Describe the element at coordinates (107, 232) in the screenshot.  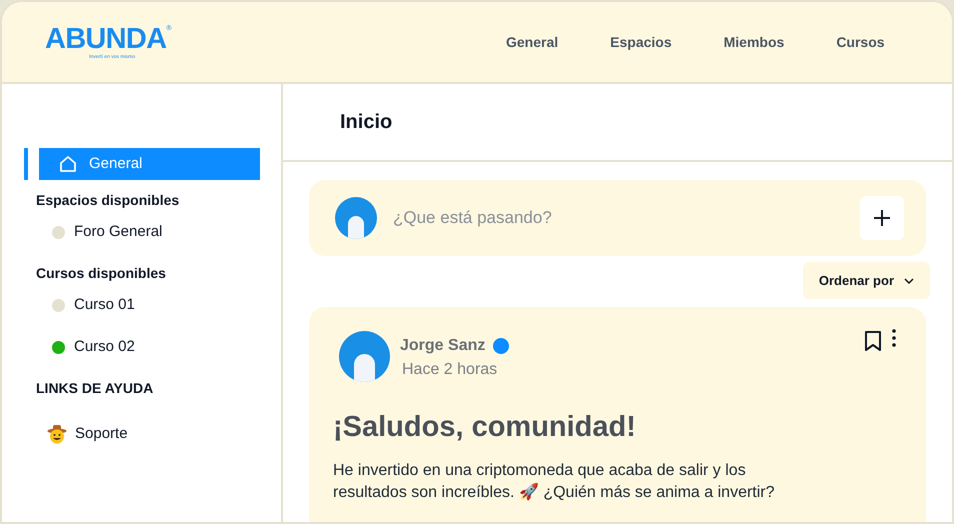
I see `sidebar-link: Foro General` at that location.